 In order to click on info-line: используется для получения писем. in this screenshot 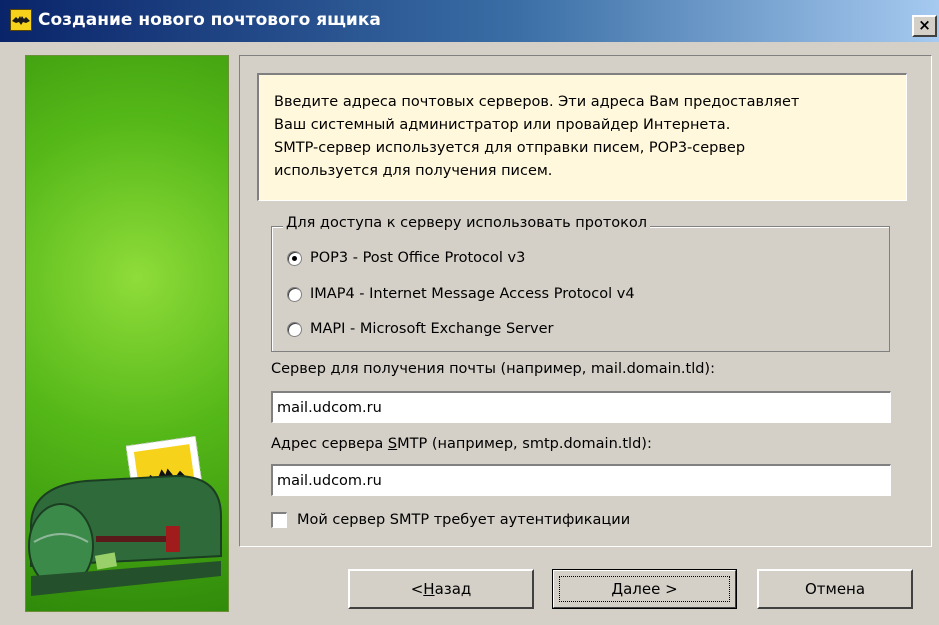, I will do `click(413, 171)`.